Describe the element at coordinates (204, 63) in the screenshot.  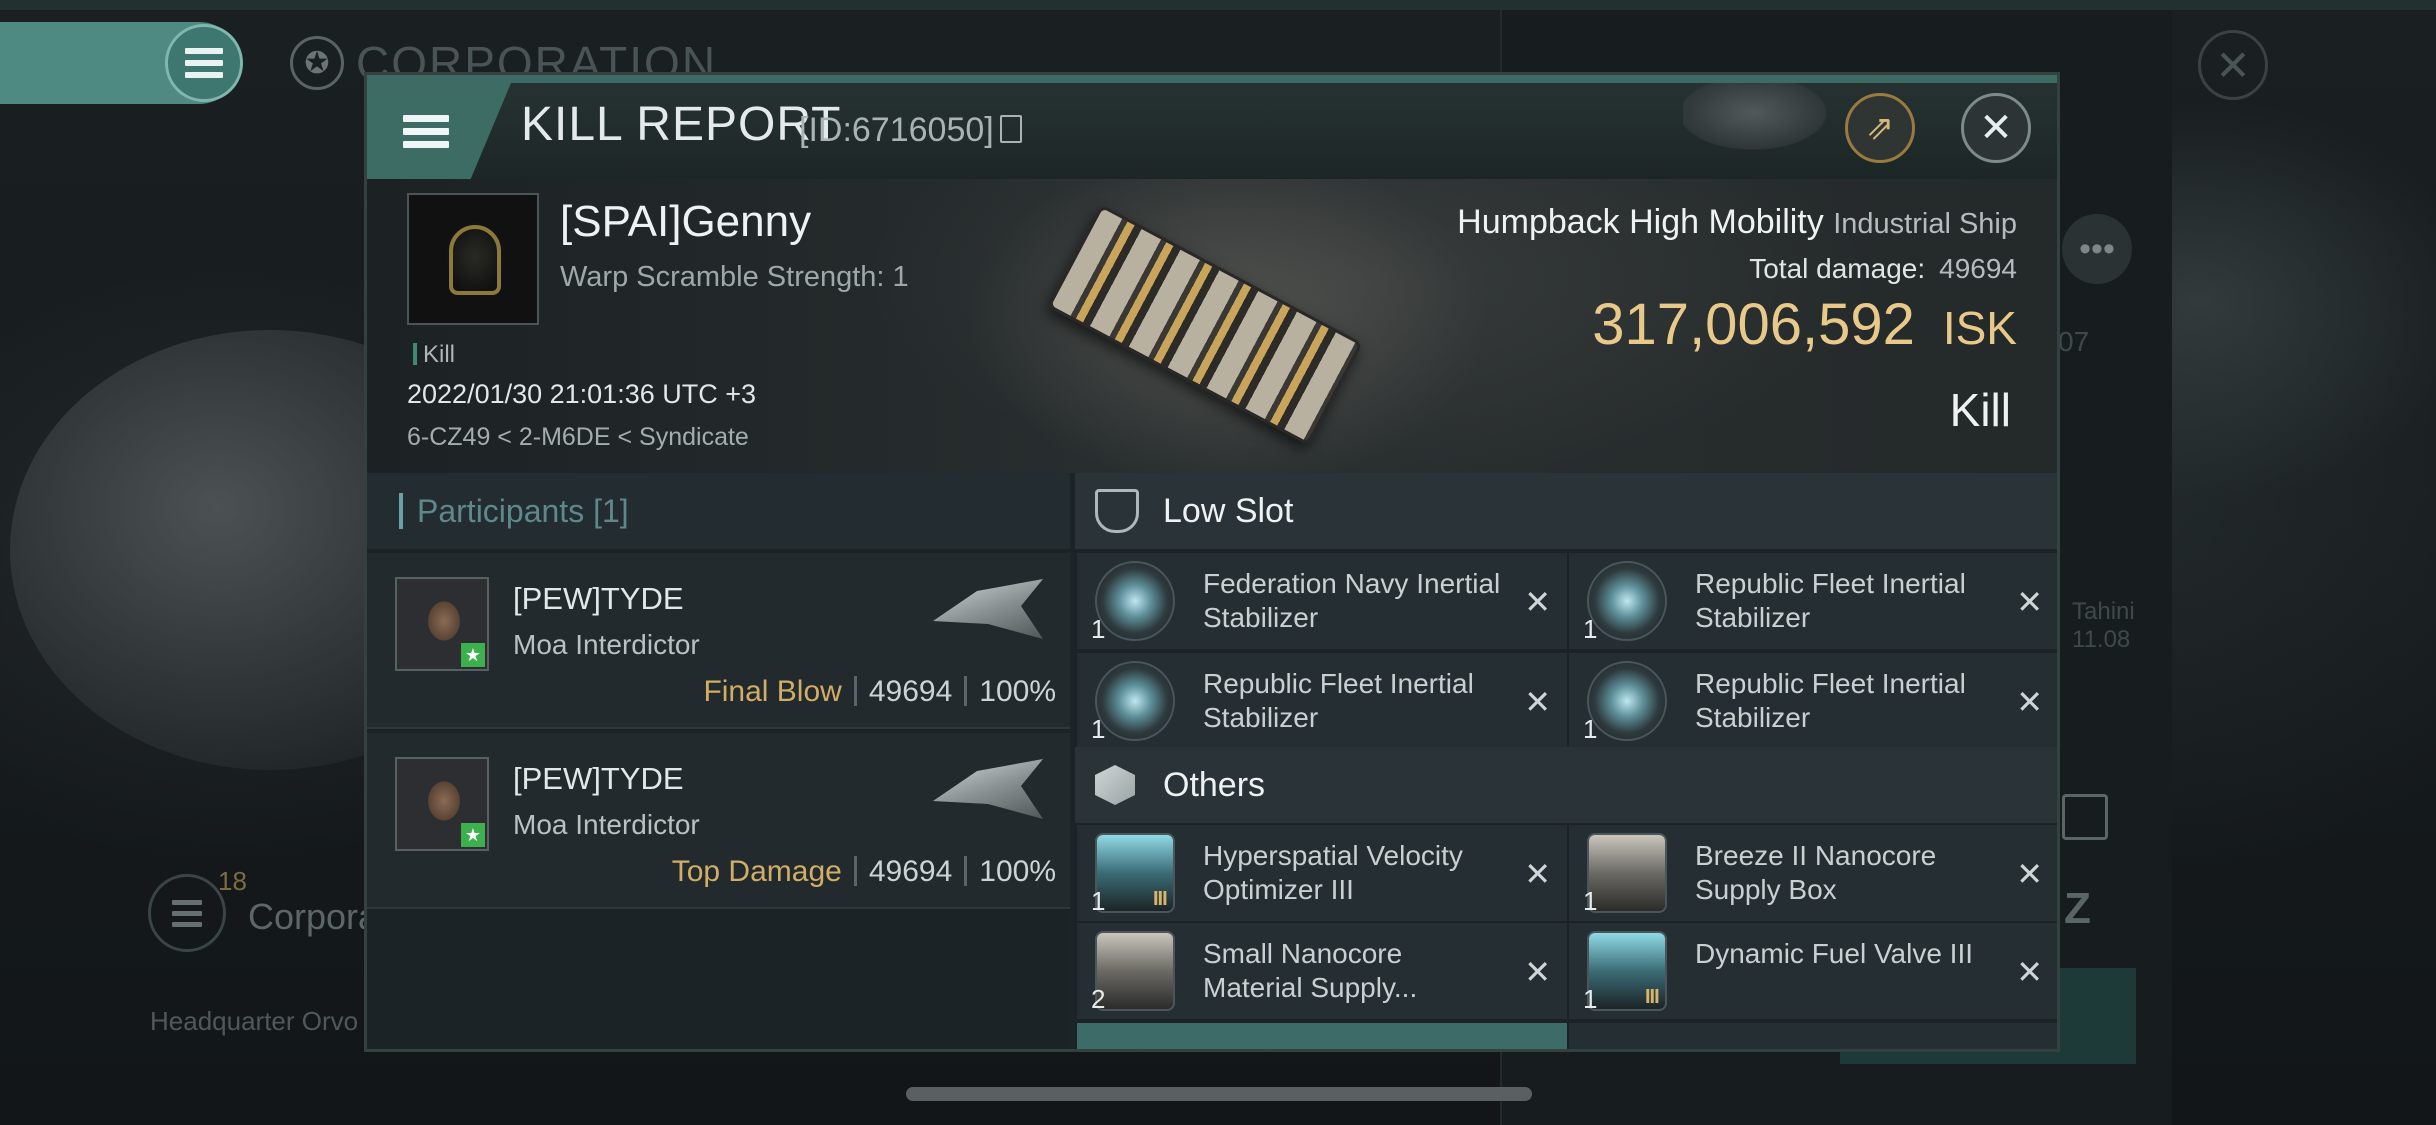
I see `main-menu-button` at that location.